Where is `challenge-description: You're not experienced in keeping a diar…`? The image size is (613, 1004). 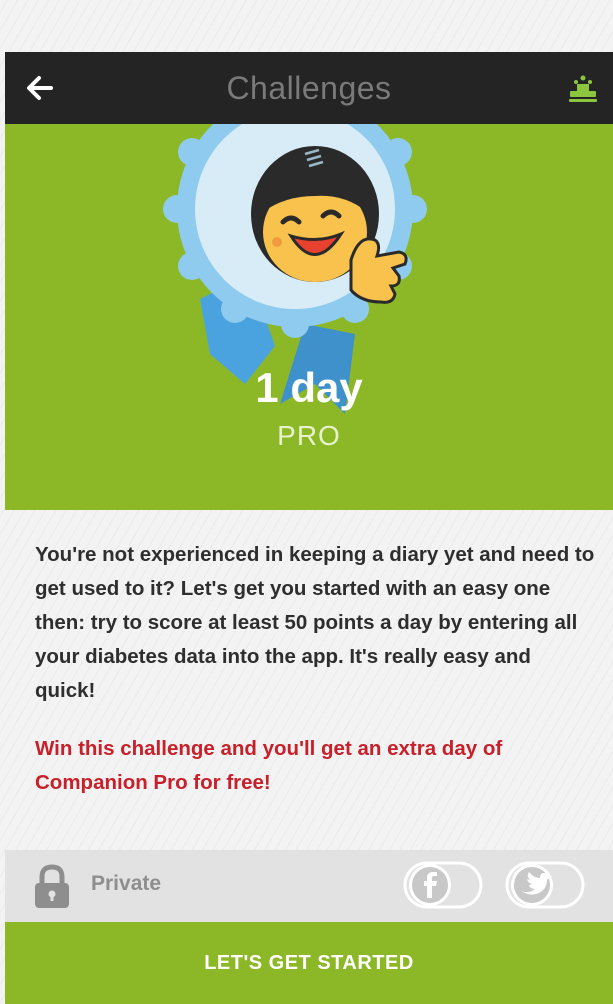 challenge-description: You're not experienced in keeping a diar… is located at coordinates (315, 622).